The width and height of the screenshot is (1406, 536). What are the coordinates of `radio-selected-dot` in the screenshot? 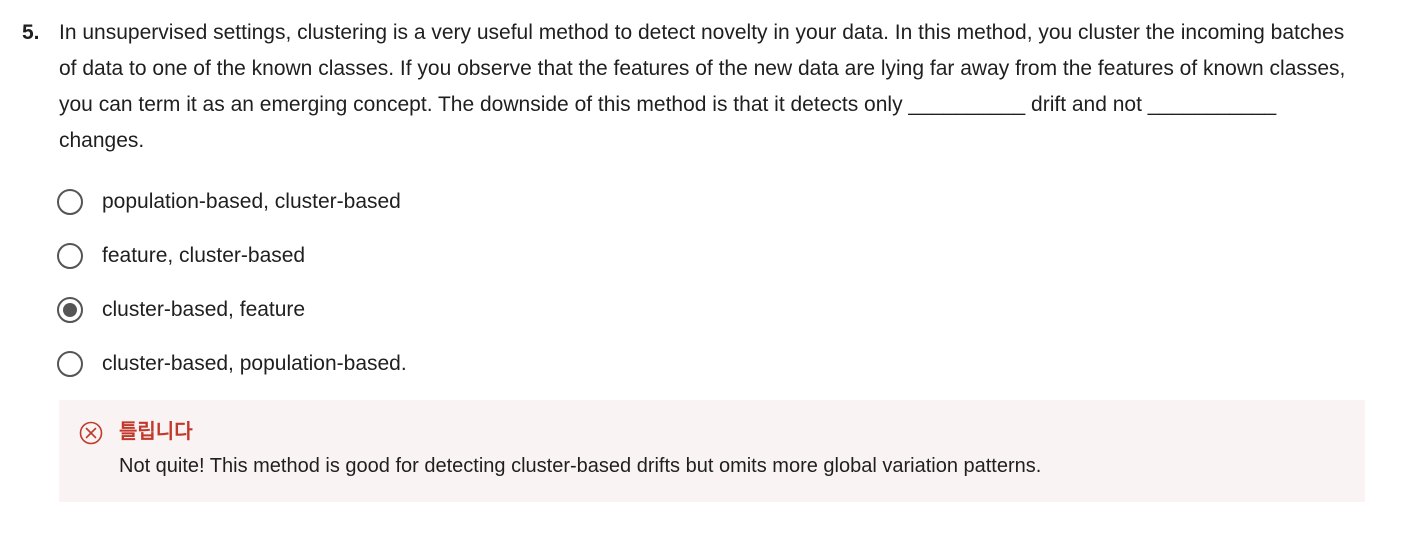 It's located at (70, 310).